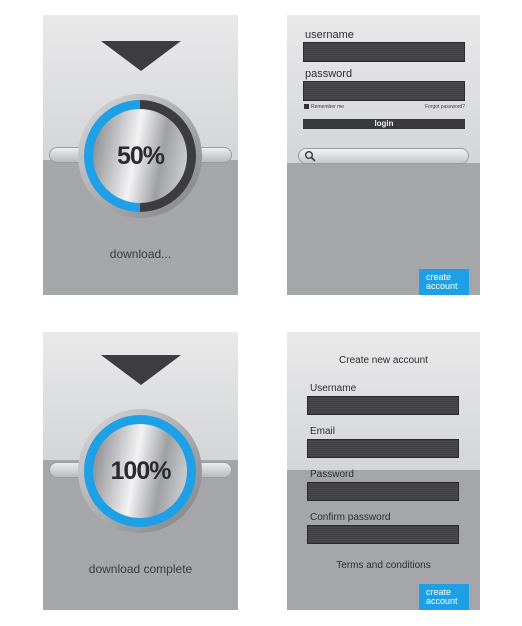 This screenshot has height=626, width=522. I want to click on email-field, so click(383, 448).